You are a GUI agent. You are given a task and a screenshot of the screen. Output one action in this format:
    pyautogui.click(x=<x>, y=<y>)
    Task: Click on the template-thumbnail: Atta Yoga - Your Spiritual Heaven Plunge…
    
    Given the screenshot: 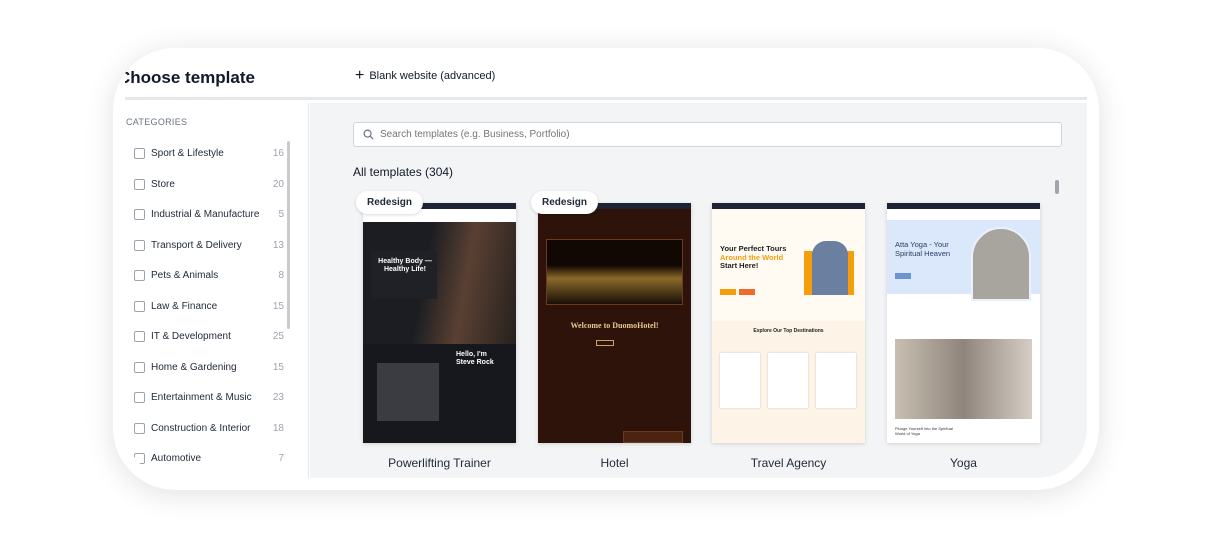 What is the action you would take?
    pyautogui.click(x=963, y=323)
    